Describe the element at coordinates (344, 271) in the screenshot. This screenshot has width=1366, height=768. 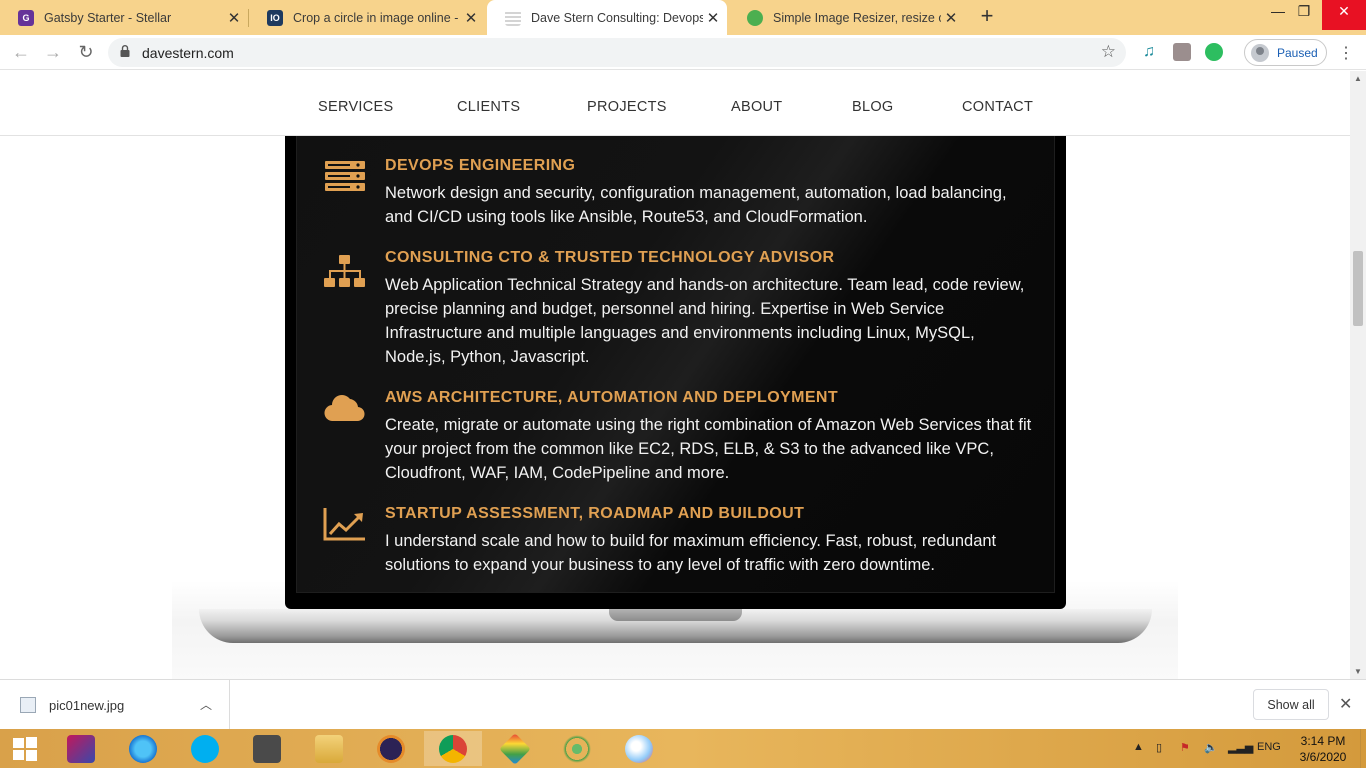
I see `sitemap-icon` at that location.